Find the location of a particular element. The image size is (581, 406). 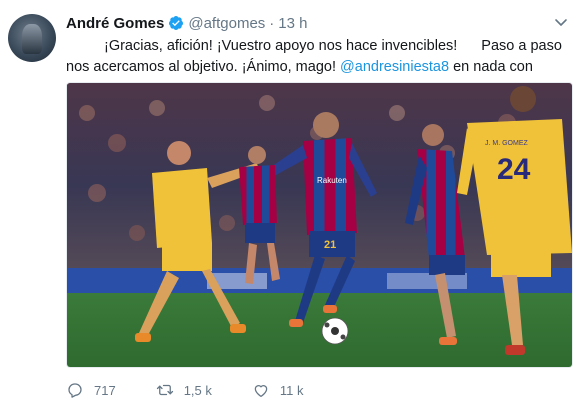

retweet-action: 1,5 k is located at coordinates (184, 390).